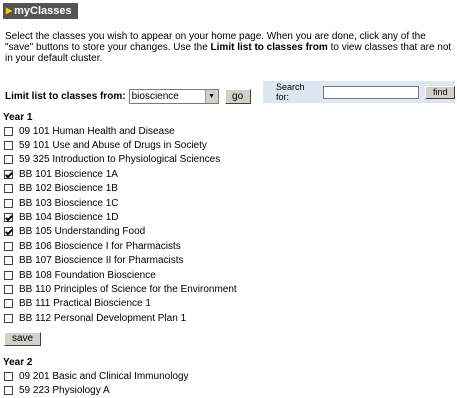 This screenshot has width=457, height=398. Describe the element at coordinates (237, 96) in the screenshot. I see `go-button: go` at that location.